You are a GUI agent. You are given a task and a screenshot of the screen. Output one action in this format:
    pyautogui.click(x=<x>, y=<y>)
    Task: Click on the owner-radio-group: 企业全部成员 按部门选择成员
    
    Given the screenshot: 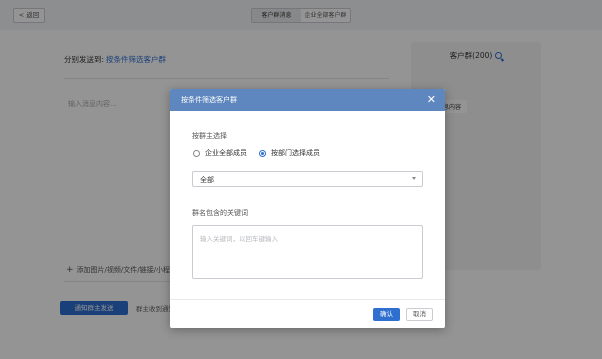 What is the action you would take?
    pyautogui.click(x=256, y=153)
    